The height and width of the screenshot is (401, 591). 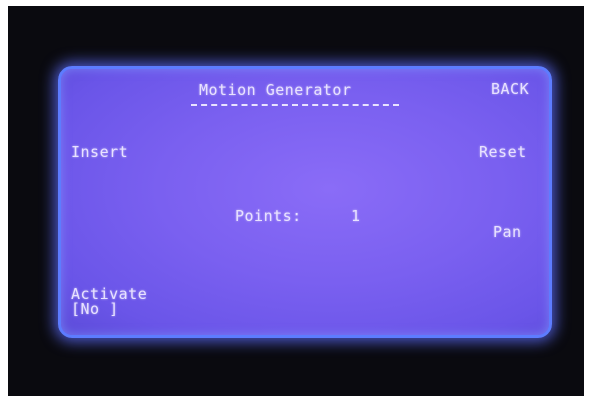 What do you see at coordinates (295, 105) in the screenshot?
I see `title-underline` at bounding box center [295, 105].